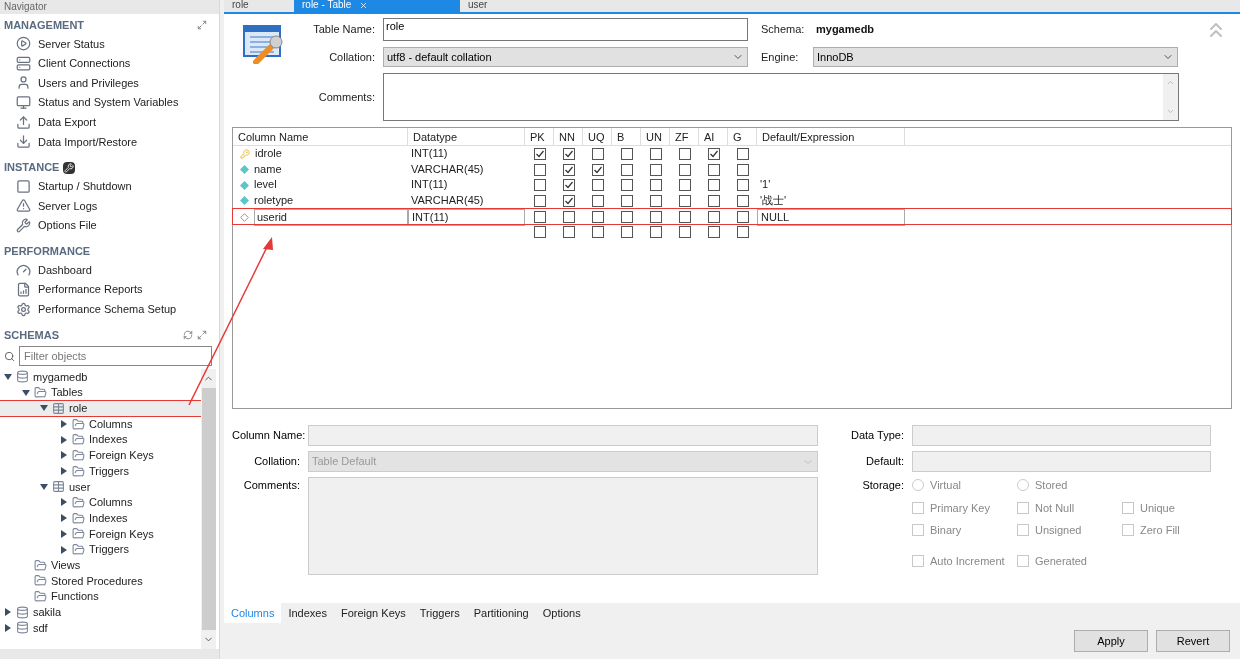 The image size is (1240, 659). What do you see at coordinates (501, 613) in the screenshot?
I see `editor-tab: Partitioning` at bounding box center [501, 613].